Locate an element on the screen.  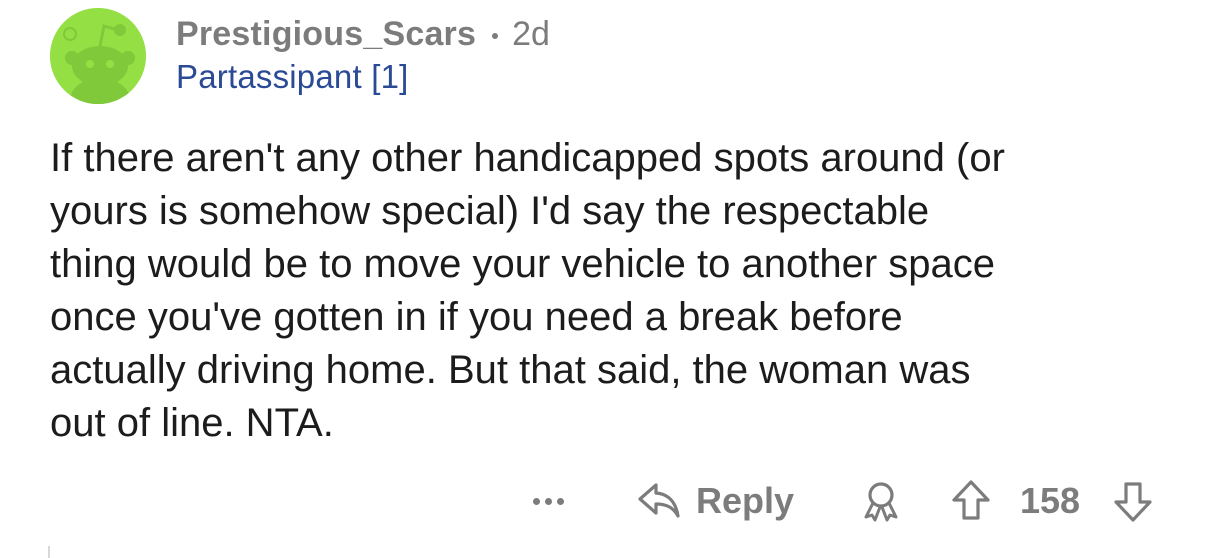
comment-actions: Reply 158 is located at coordinates (603, 501).